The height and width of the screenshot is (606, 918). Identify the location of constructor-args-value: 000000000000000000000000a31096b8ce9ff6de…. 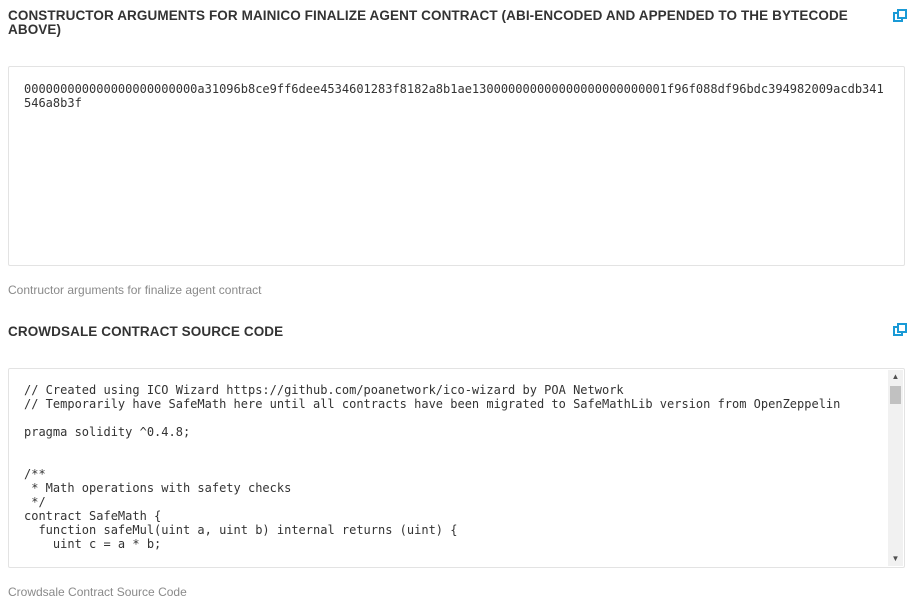
(454, 96).